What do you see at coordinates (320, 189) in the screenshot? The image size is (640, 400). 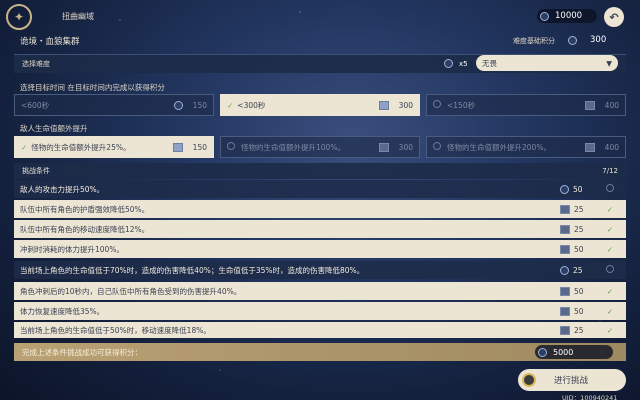 I see `condition-row: 敌人的攻击力提升50%。 50` at bounding box center [320, 189].